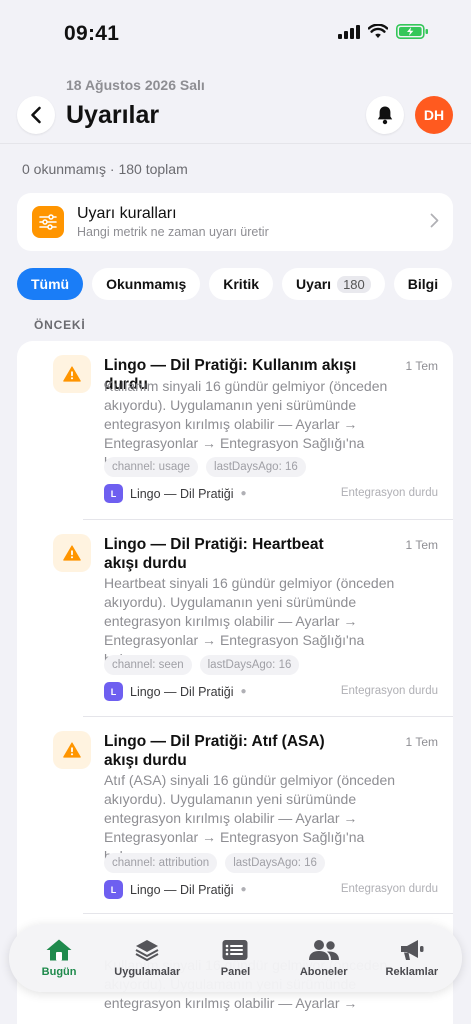  Describe the element at coordinates (354, 284) in the screenshot. I see `filter-chip-count: 180` at that location.